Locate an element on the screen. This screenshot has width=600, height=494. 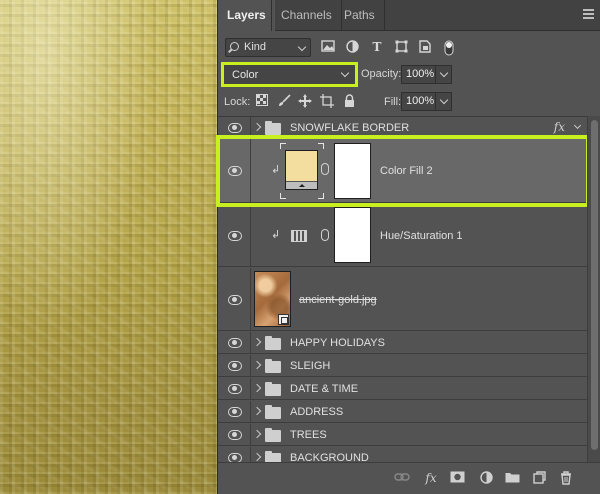
fx-icon: fx is located at coordinates (559, 127).